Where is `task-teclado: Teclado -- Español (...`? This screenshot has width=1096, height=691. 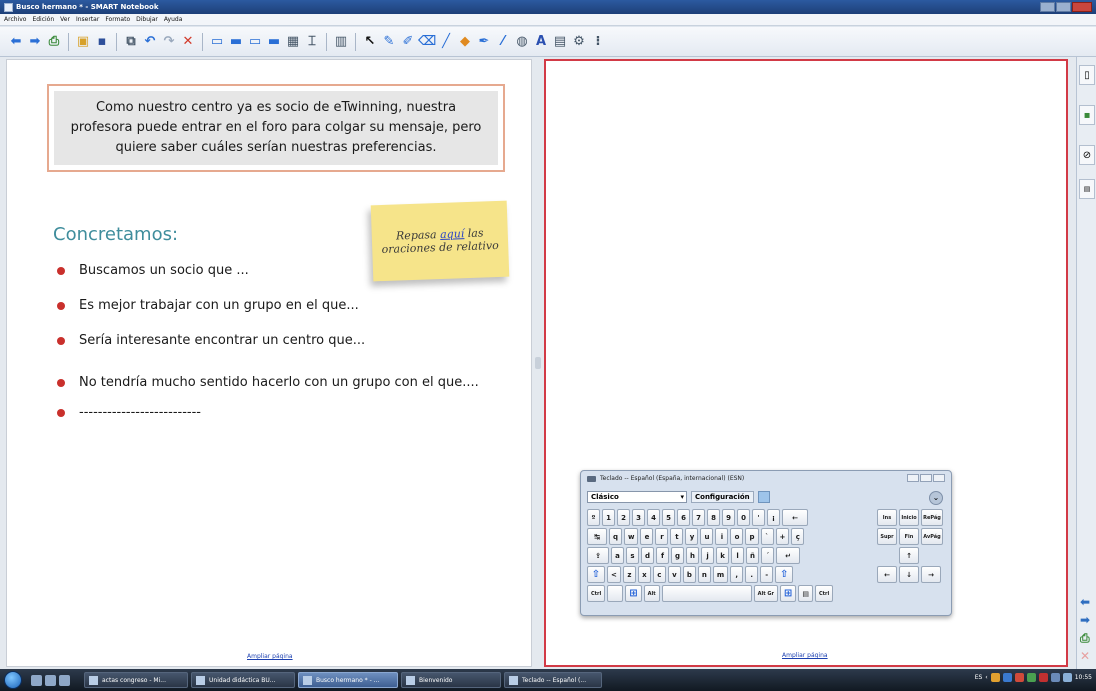
task-teclado: Teclado -- Español (... is located at coordinates (553, 680).